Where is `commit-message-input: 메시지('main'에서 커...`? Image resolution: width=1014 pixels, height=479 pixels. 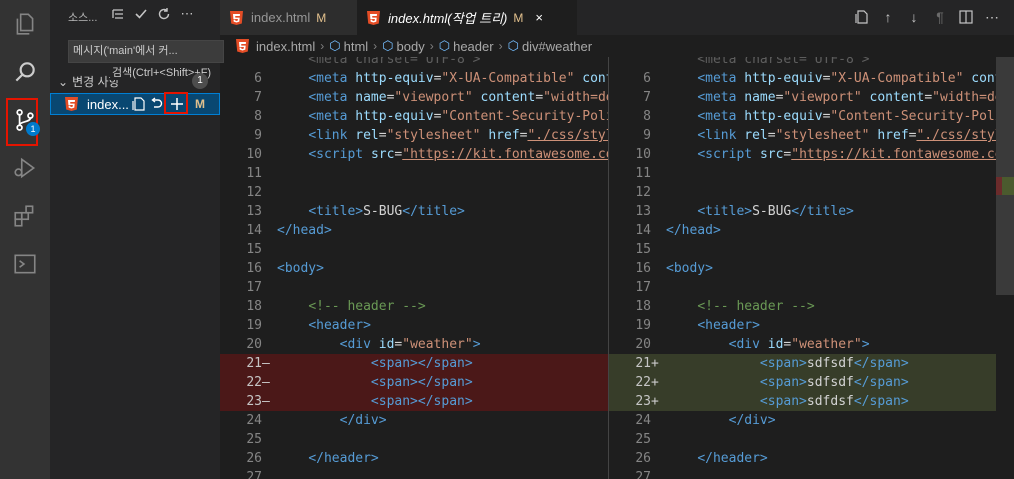
commit-message-input: 메시지('main'에서 커... is located at coordinates (146, 51).